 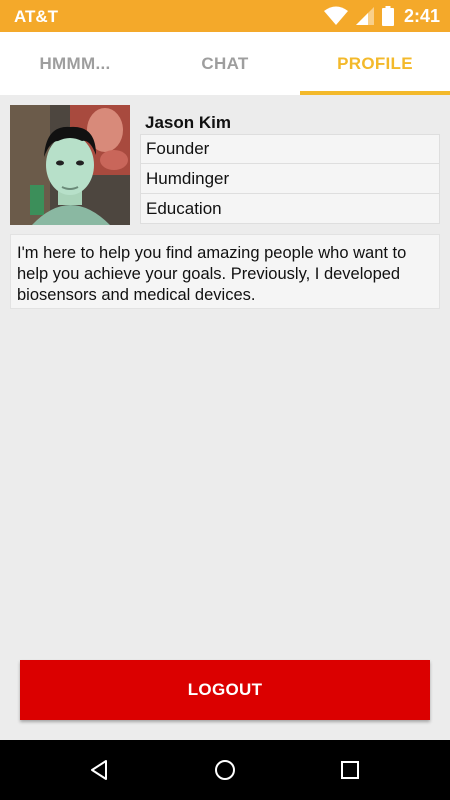 I want to click on profile-photo, so click(x=70, y=165).